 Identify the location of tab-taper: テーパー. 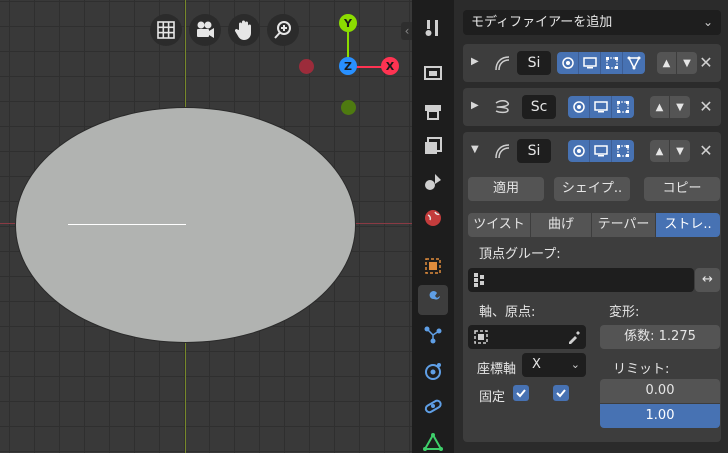
(624, 225).